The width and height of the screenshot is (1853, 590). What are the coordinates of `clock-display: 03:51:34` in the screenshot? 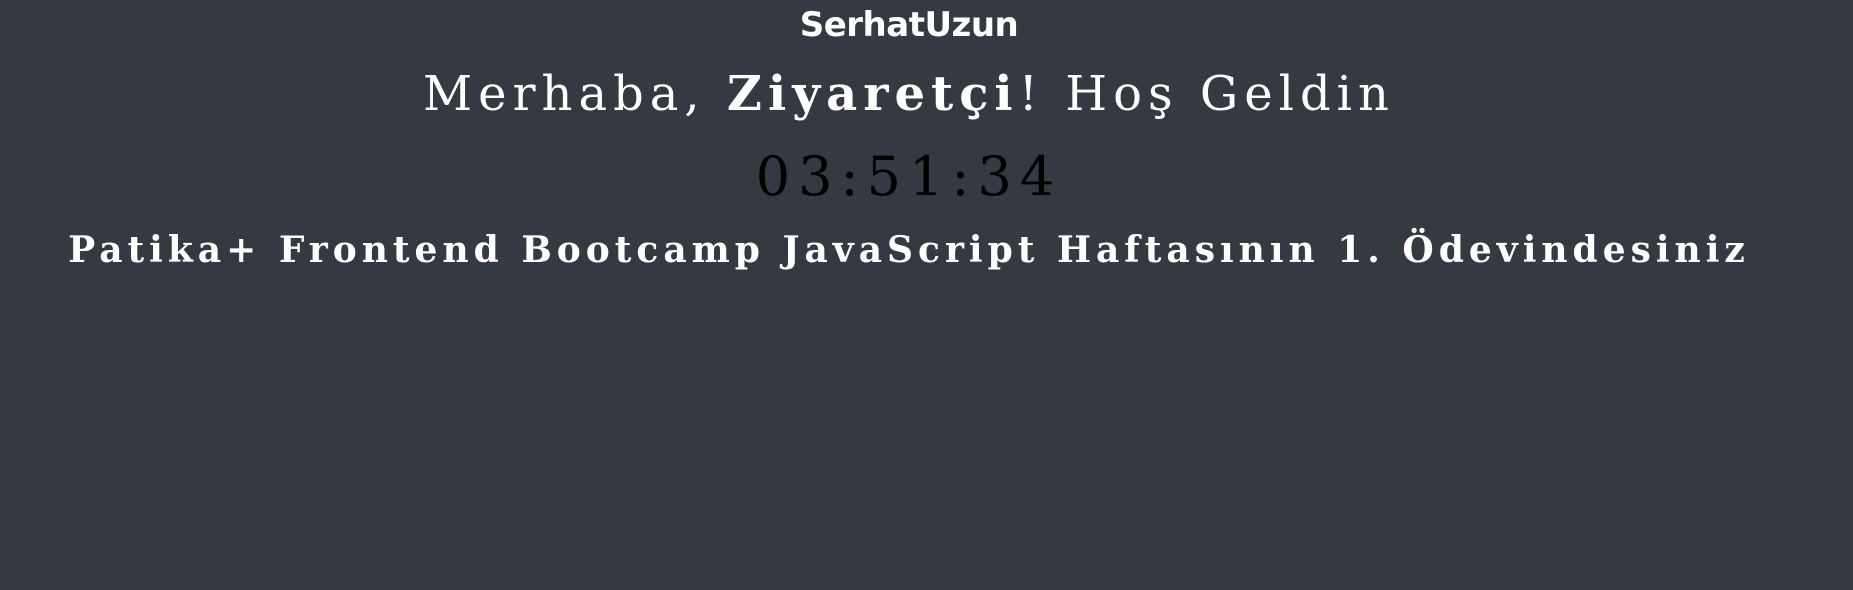 It's located at (909, 176).